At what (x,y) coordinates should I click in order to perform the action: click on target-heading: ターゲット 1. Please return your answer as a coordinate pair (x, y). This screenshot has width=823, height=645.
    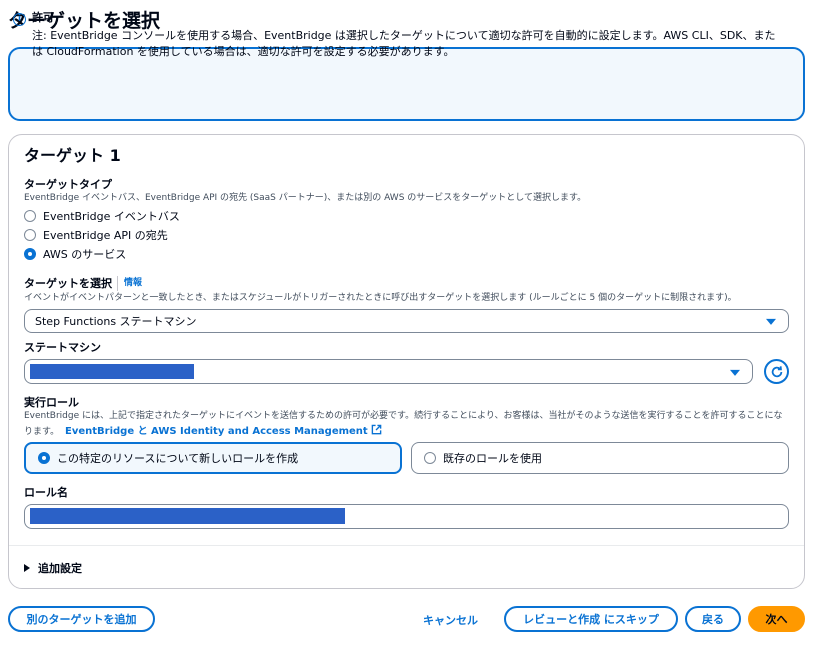
    Looking at the image, I should click on (72, 155).